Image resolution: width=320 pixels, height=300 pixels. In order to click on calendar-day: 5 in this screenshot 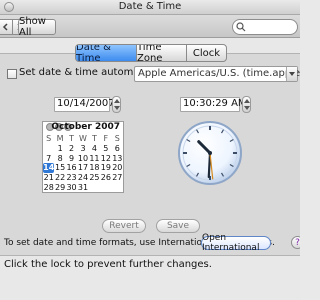, I will do `click(105, 149)`.